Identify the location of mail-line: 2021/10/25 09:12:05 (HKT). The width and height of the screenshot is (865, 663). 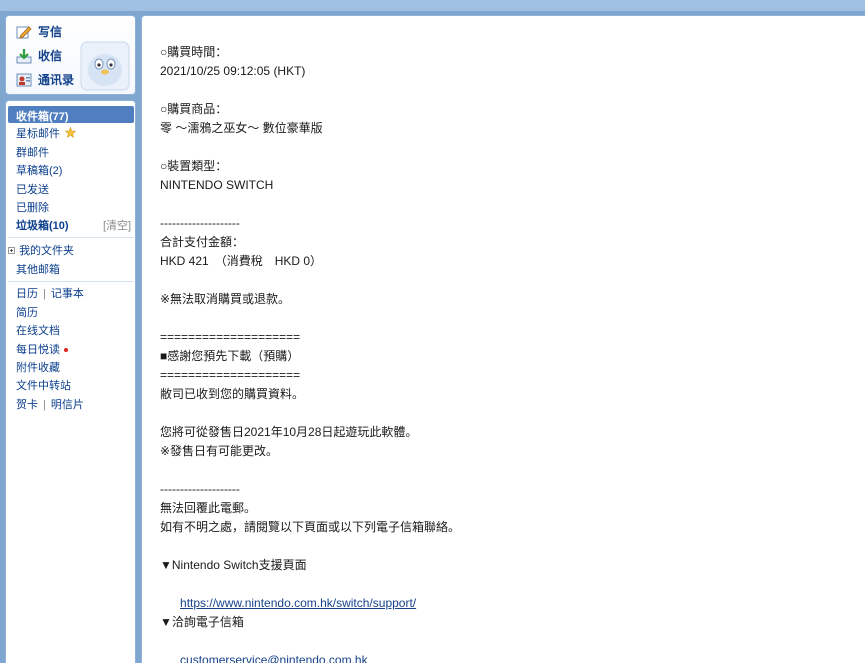
(233, 71).